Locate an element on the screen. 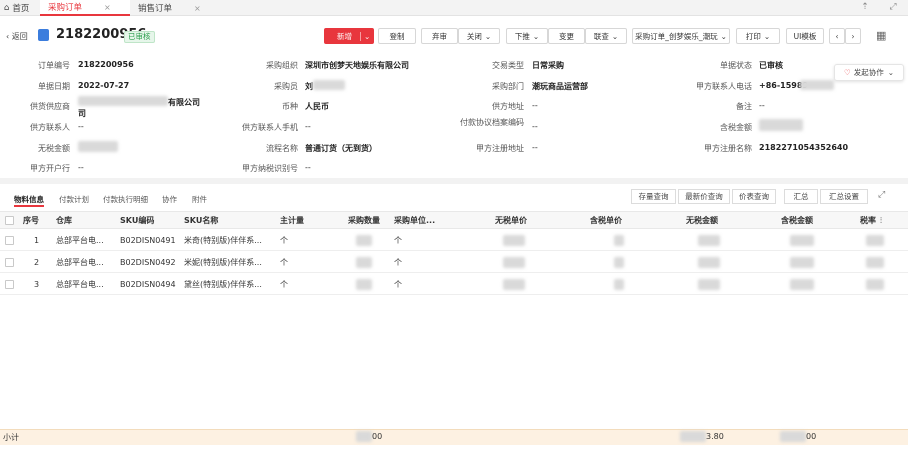 This screenshot has width=908, height=450. calendar-icon: ▦ is located at coordinates (881, 35).